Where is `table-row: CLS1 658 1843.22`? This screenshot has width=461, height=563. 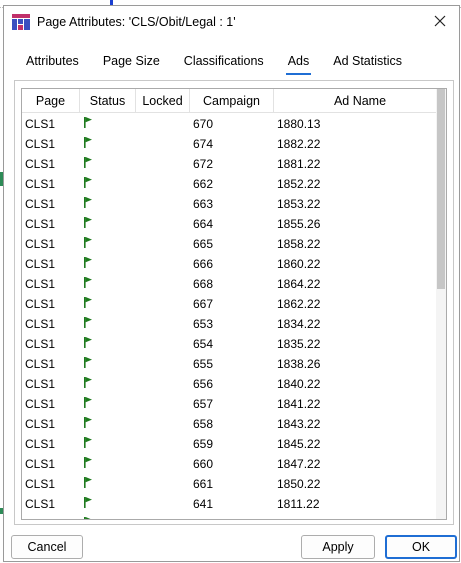 table-row: CLS1 658 1843.22 is located at coordinates (234, 424).